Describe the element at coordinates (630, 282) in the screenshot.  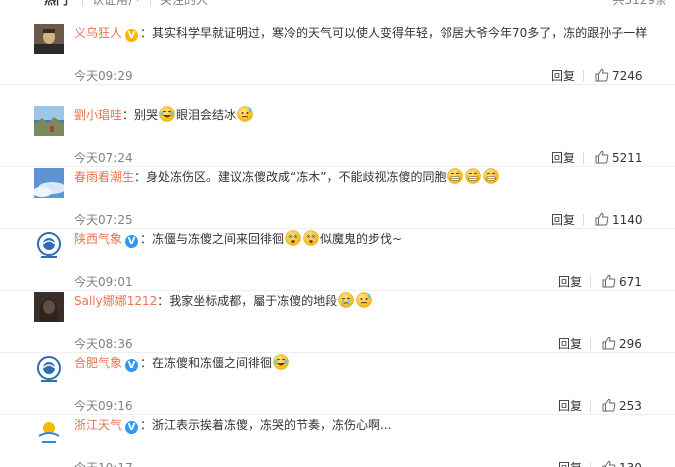
I see `like-count: 671` at that location.